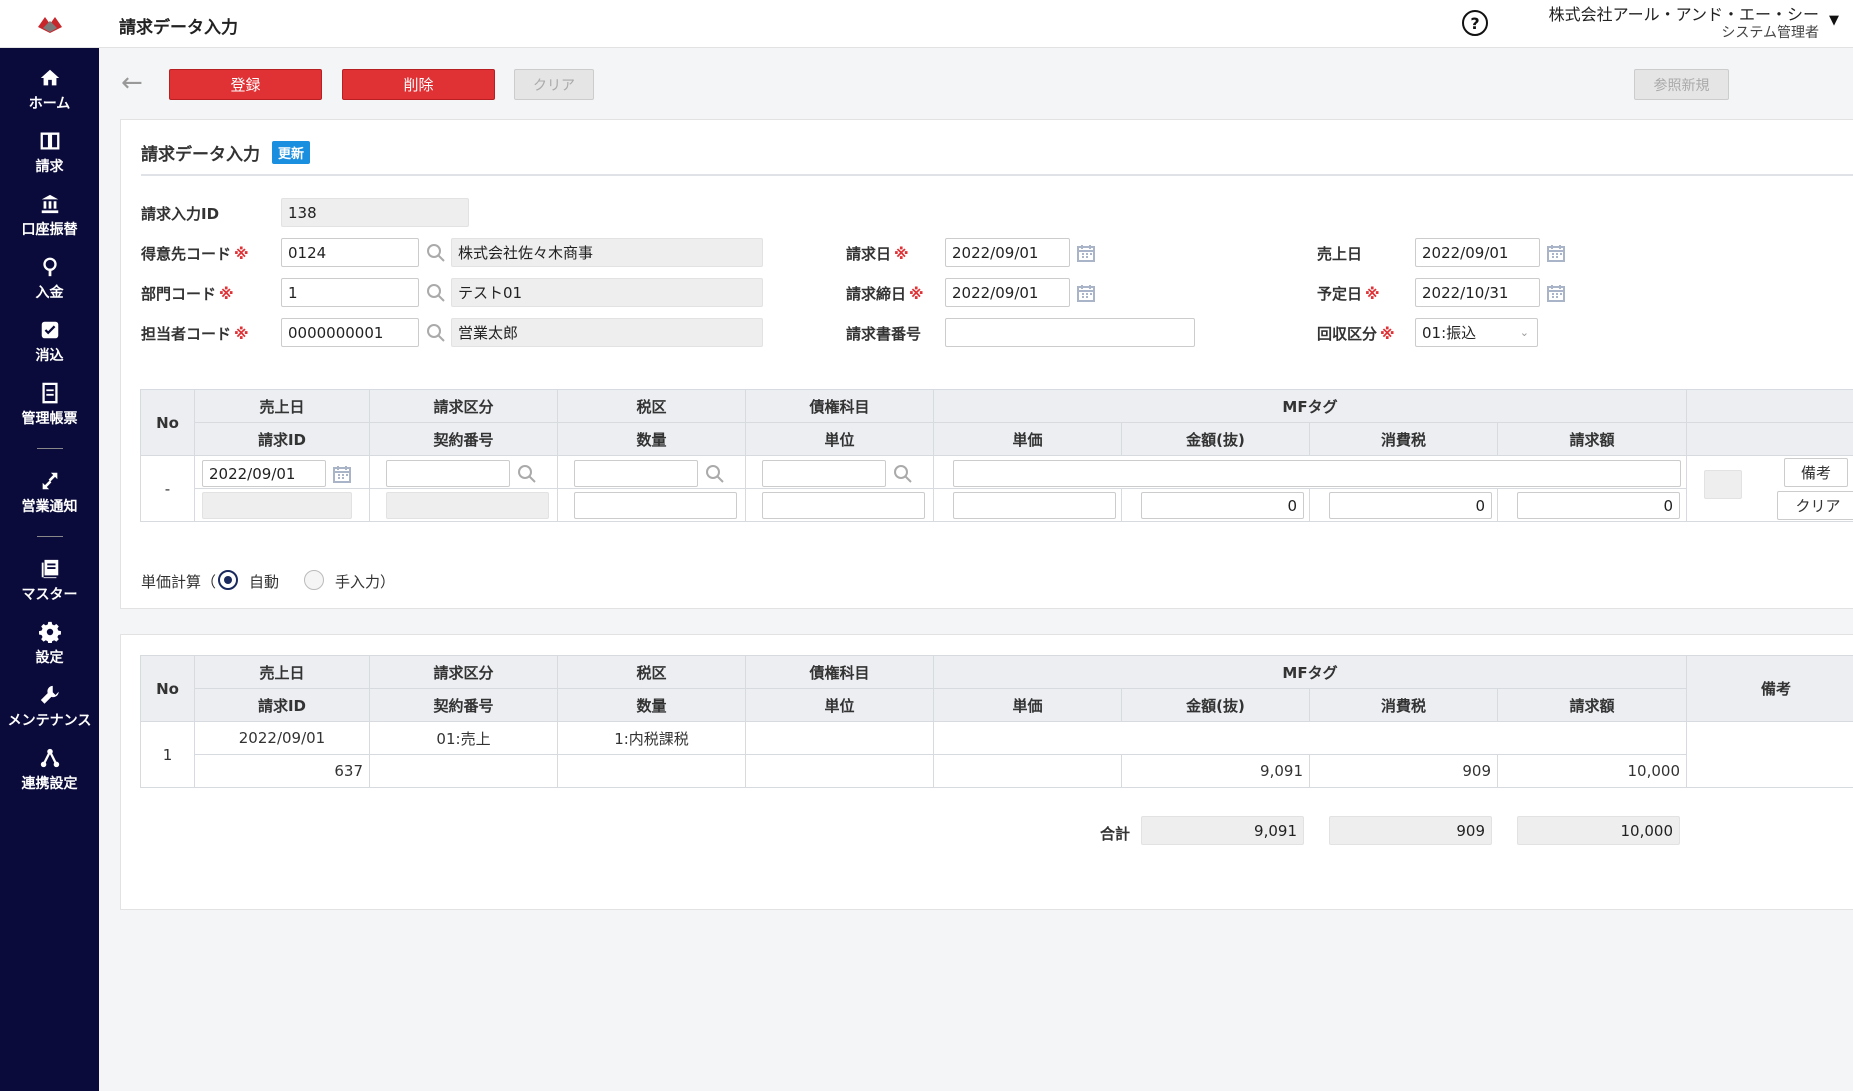  What do you see at coordinates (49, 783) in the screenshot?
I see `nav-integration-label: 連携設定` at bounding box center [49, 783].